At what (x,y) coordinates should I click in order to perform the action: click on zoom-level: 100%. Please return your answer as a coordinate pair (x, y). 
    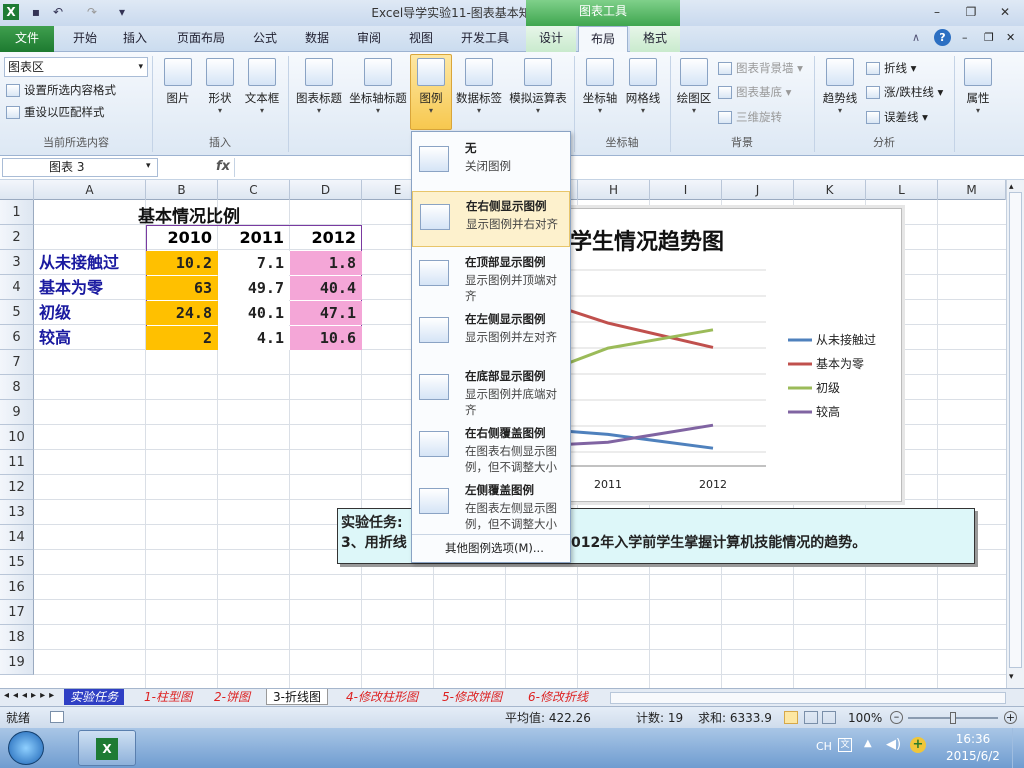
    Looking at the image, I should click on (865, 718).